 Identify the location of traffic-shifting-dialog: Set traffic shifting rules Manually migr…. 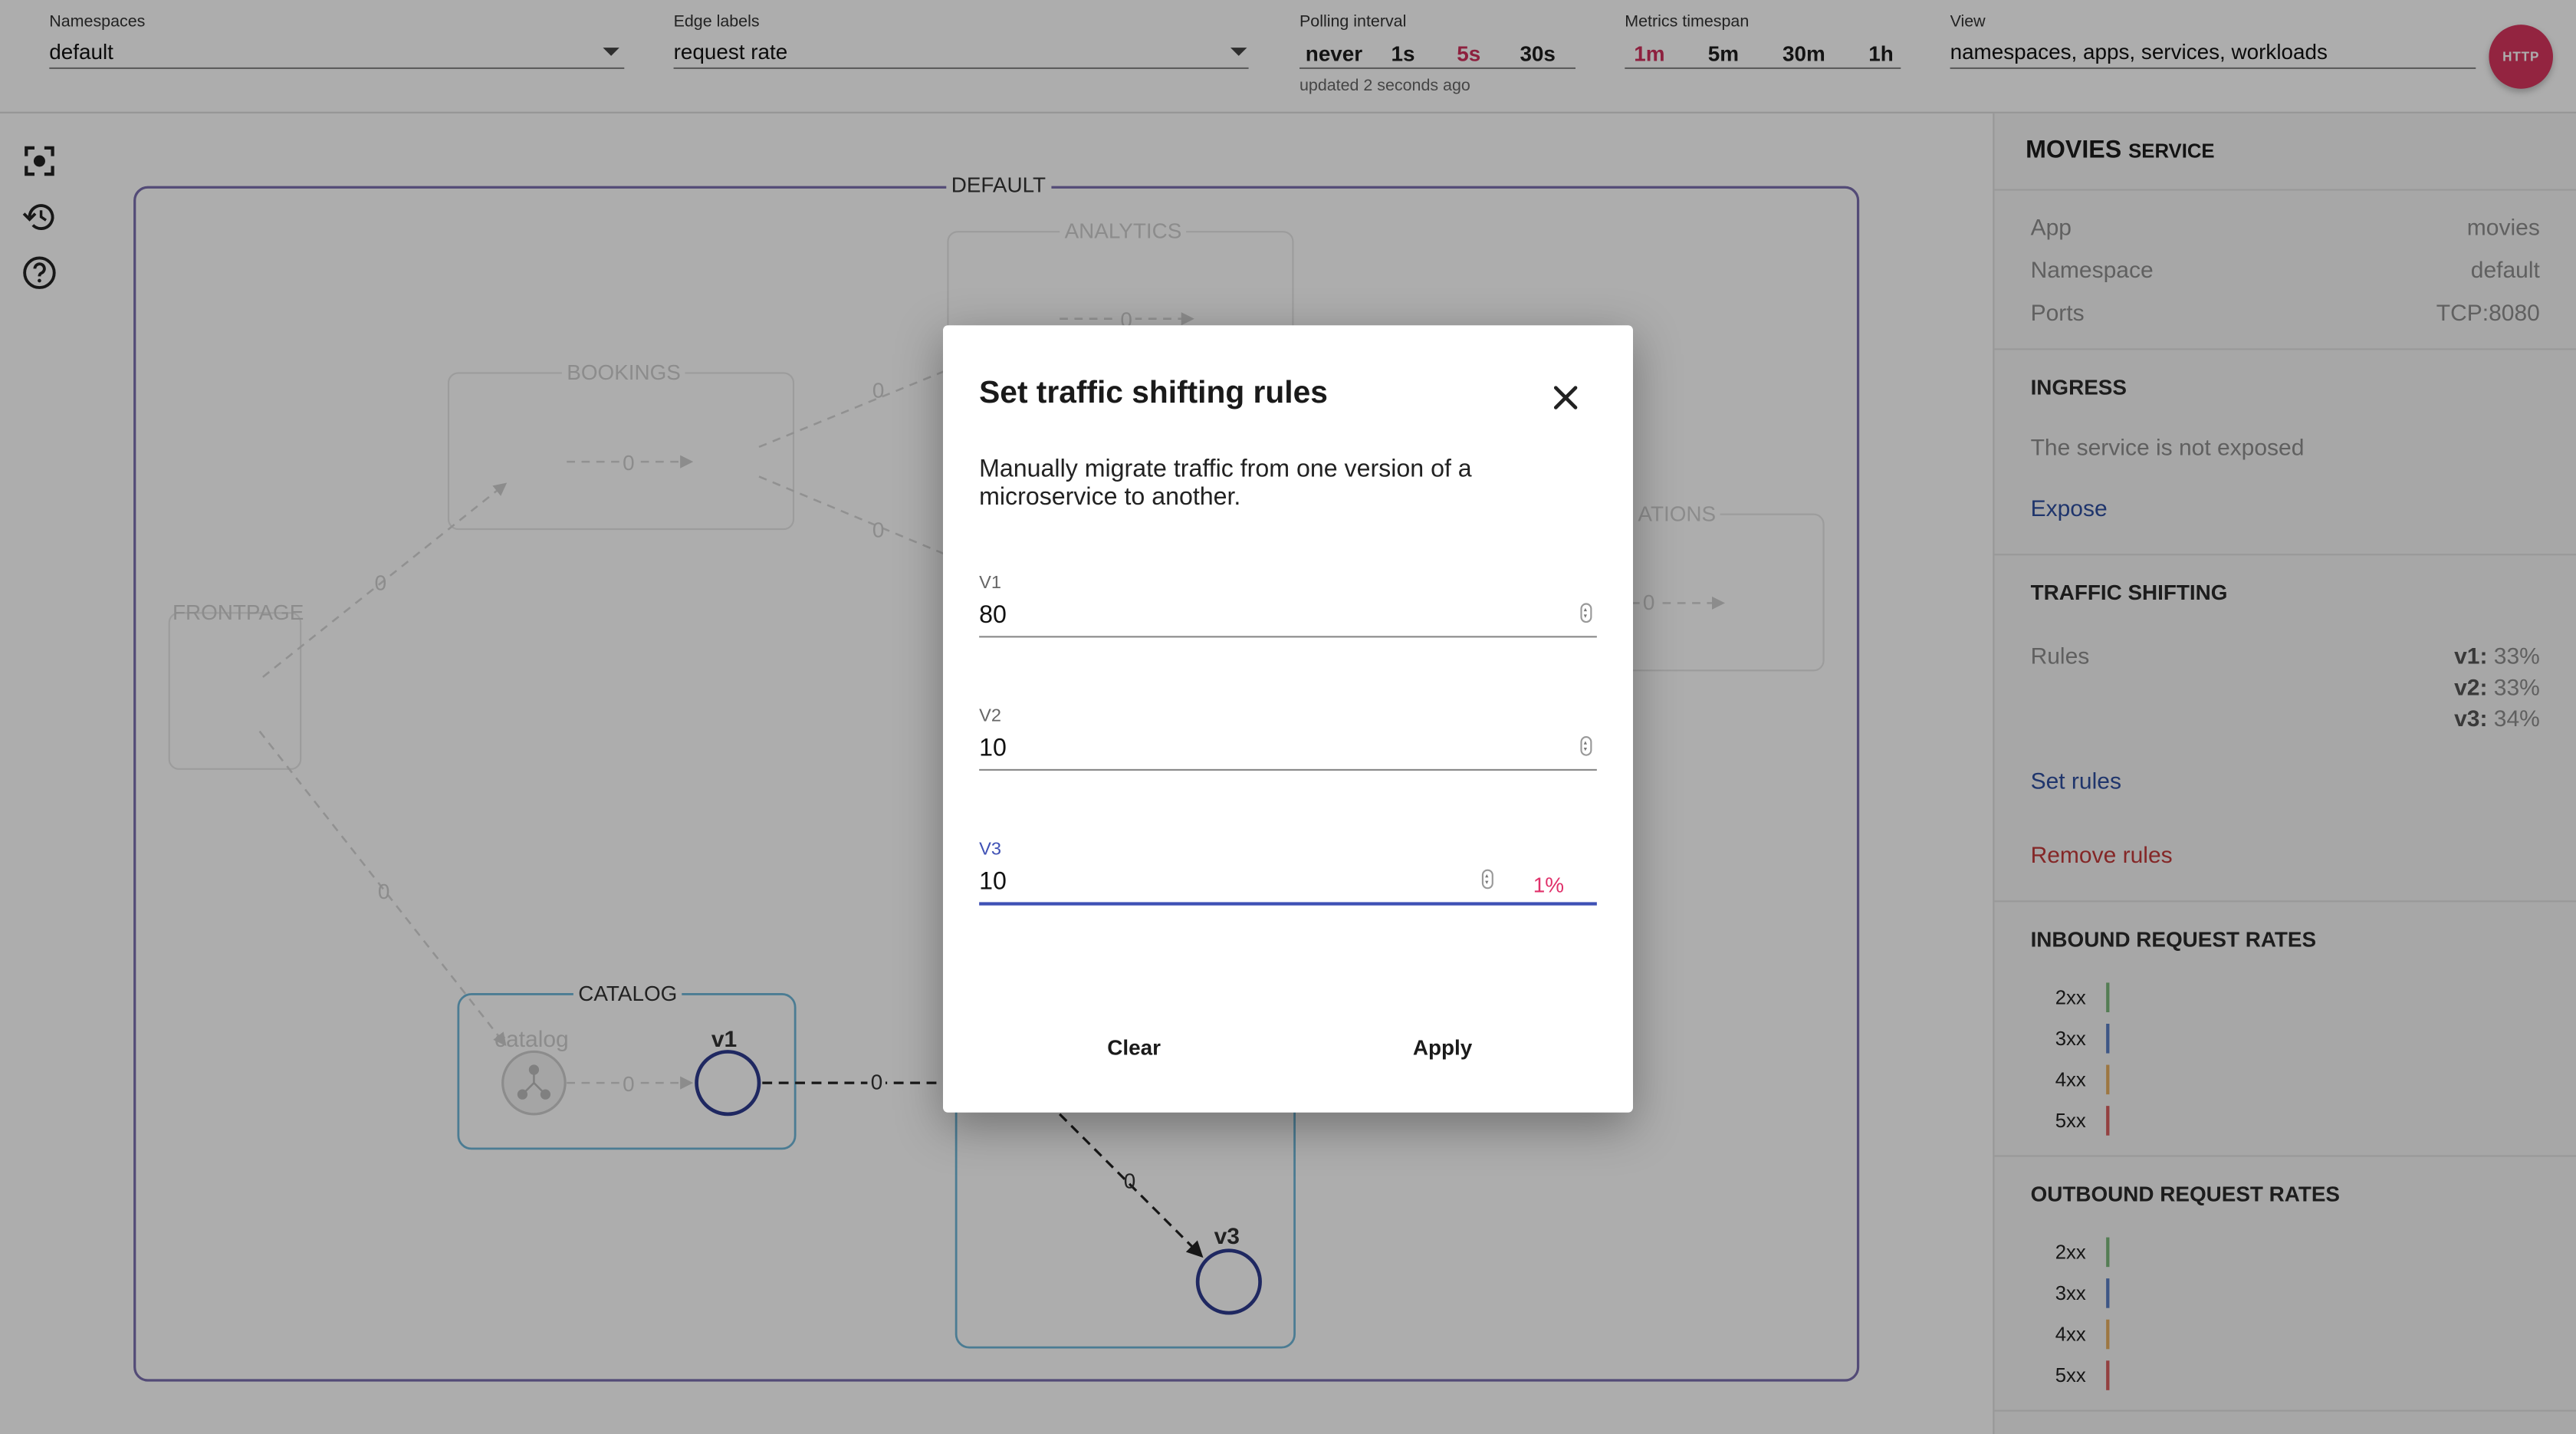
(1288, 719).